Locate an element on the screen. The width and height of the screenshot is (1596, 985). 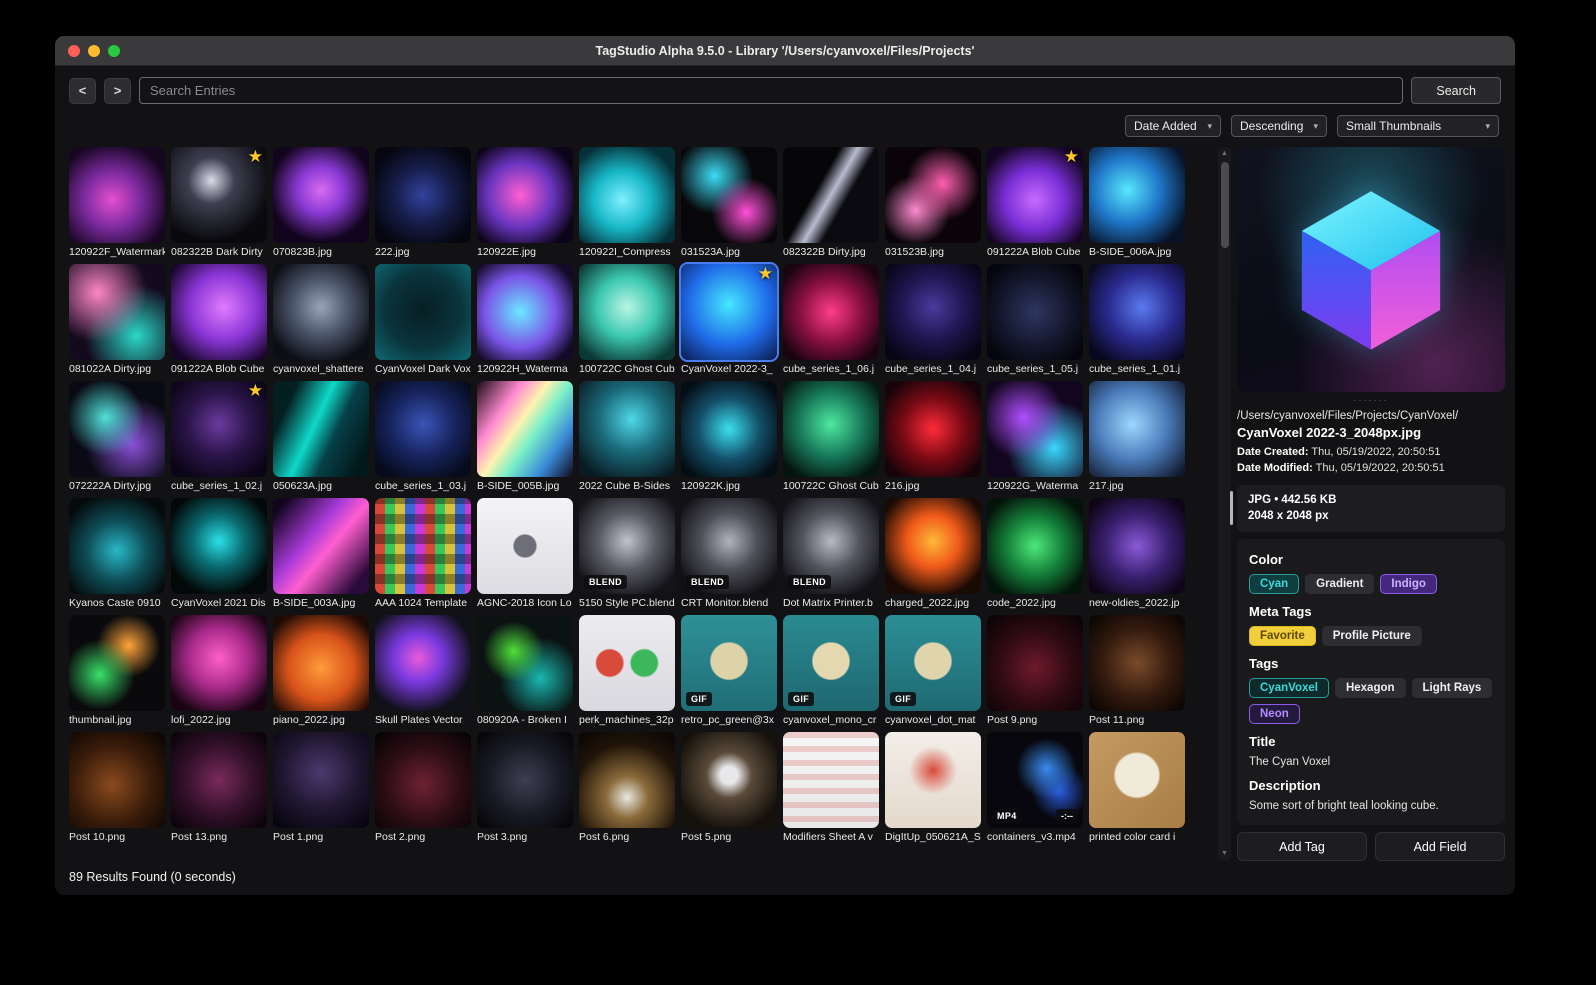
grid-item: Post 6.png is located at coordinates (627, 787).